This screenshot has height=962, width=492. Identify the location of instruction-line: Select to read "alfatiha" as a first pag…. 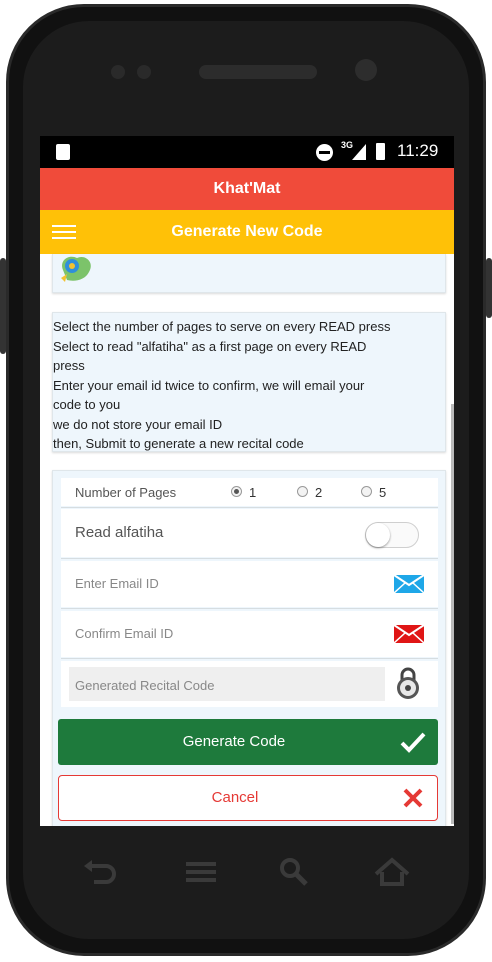
(210, 346).